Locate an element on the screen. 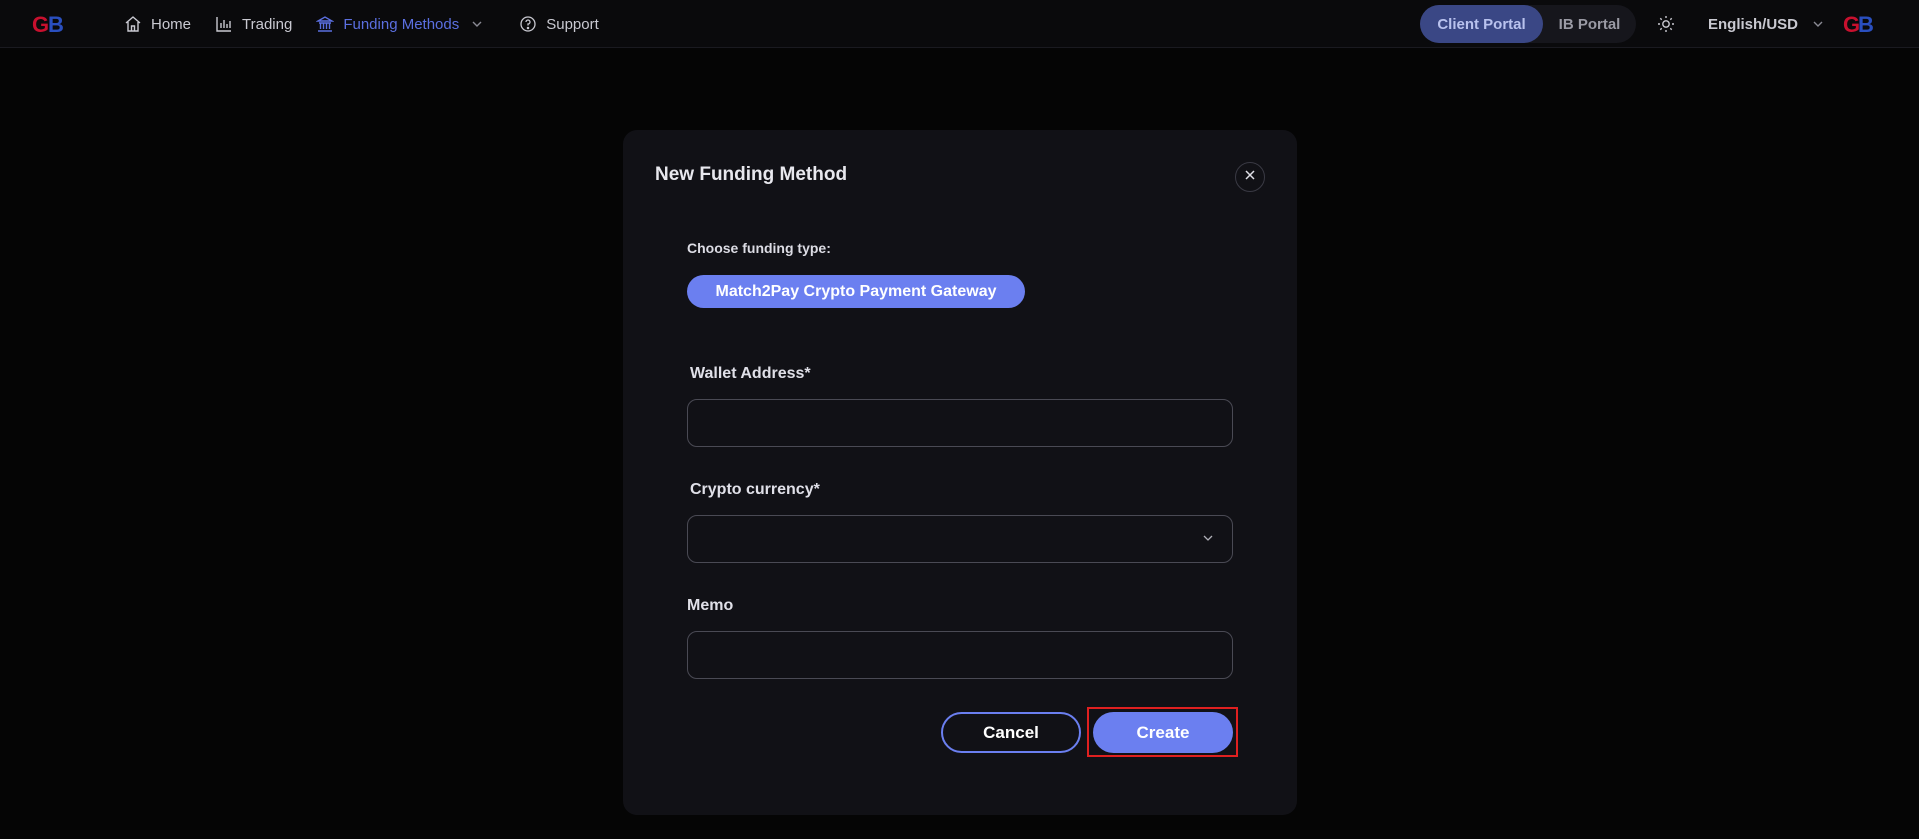  nav-item-trading: Trading is located at coordinates (253, 24).